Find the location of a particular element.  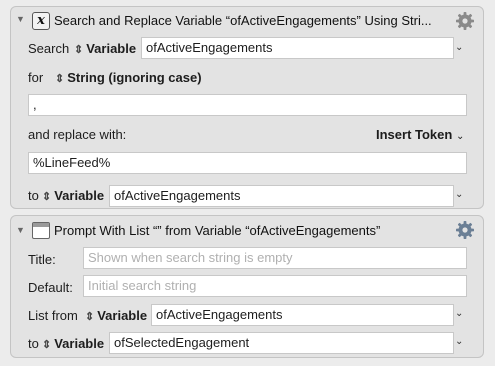

default-field: Initial search string is located at coordinates (275, 286).